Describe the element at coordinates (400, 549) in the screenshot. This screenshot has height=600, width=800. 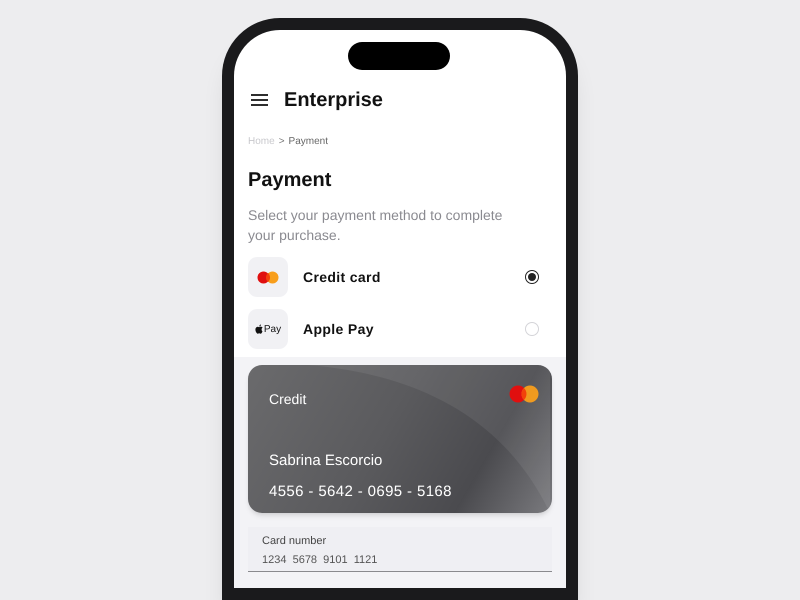
I see `card-number-field: Card number 1234 5678 9101 1121` at that location.